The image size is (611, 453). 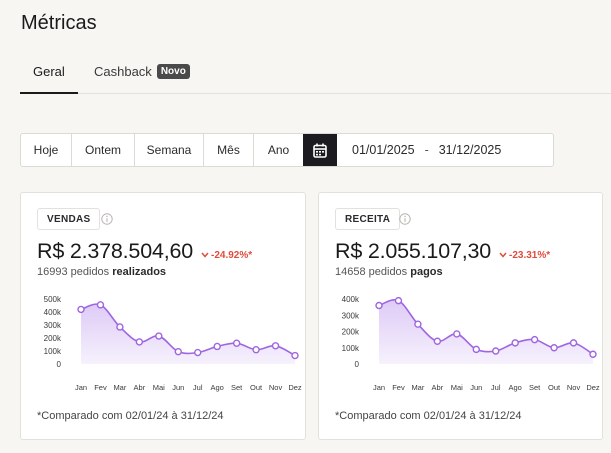 I want to click on receita-order-count: 14658 pedidos, so click(x=371, y=272).